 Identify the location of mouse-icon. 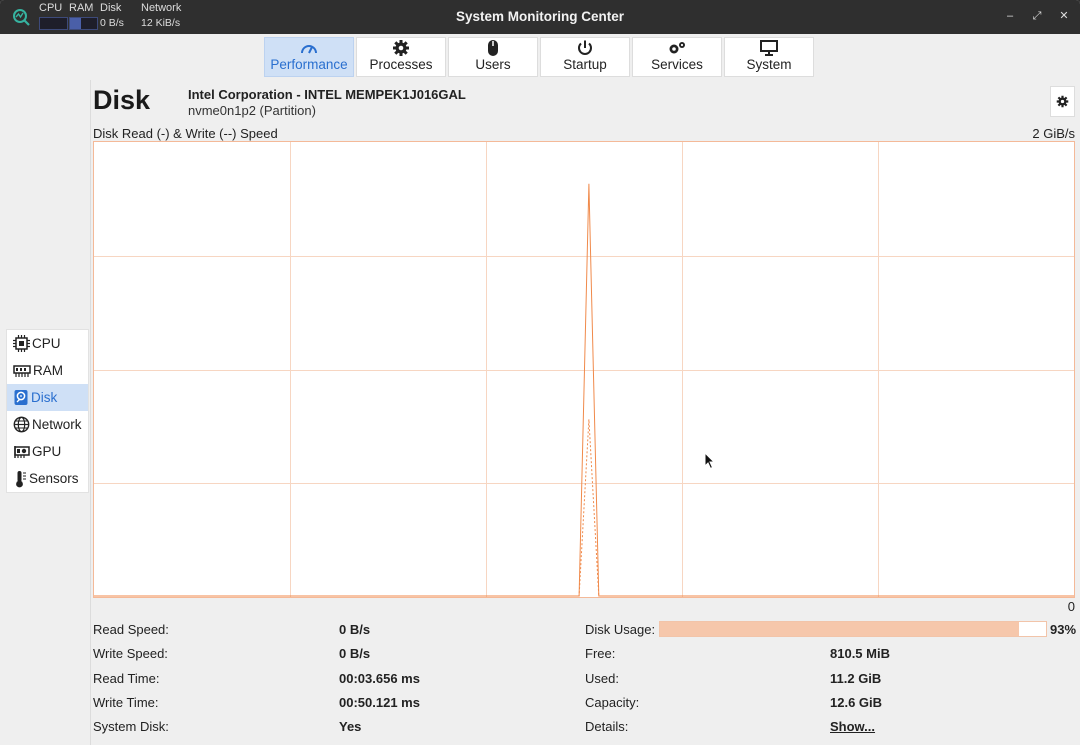
(493, 47).